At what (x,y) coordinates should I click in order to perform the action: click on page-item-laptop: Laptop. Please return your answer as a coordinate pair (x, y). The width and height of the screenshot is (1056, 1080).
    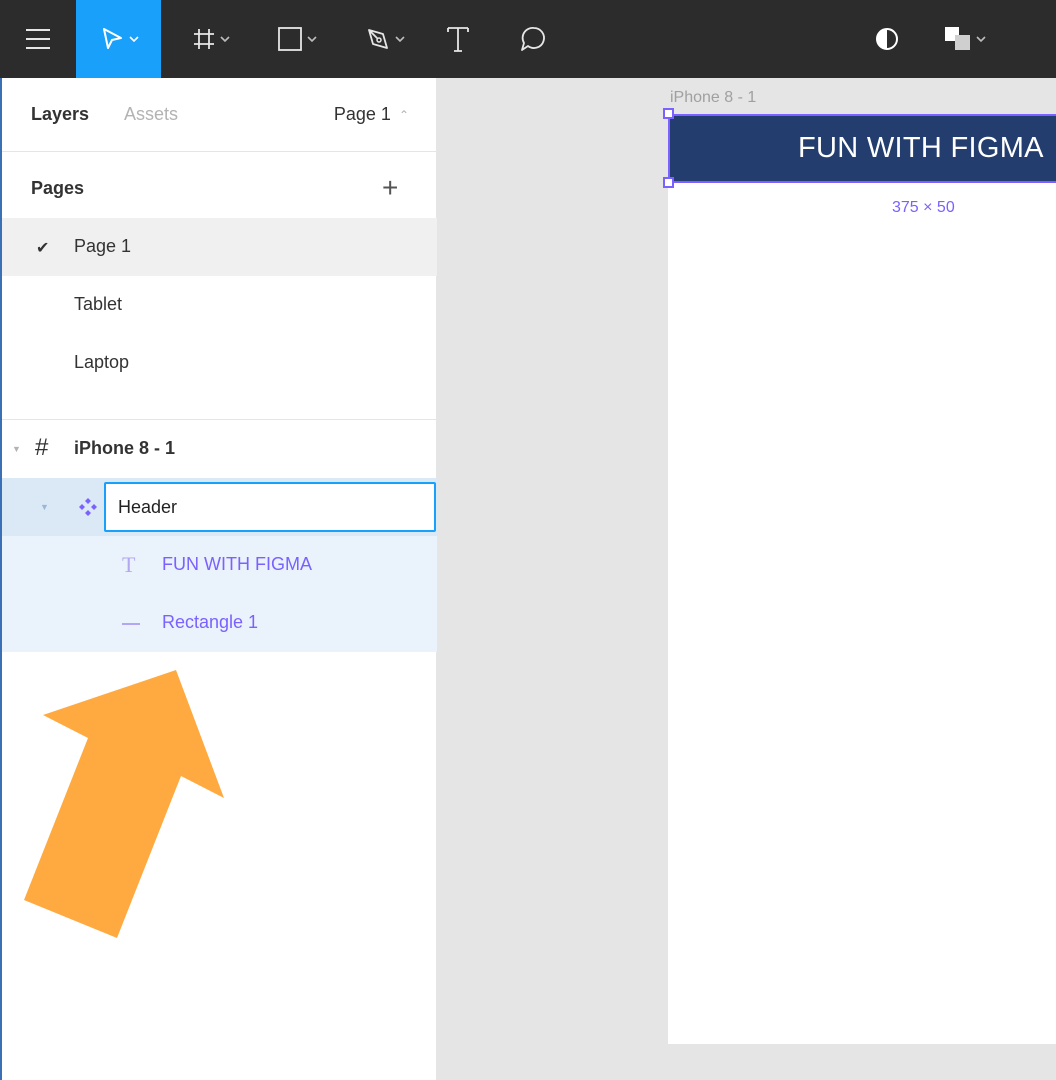
    Looking at the image, I should click on (218, 363).